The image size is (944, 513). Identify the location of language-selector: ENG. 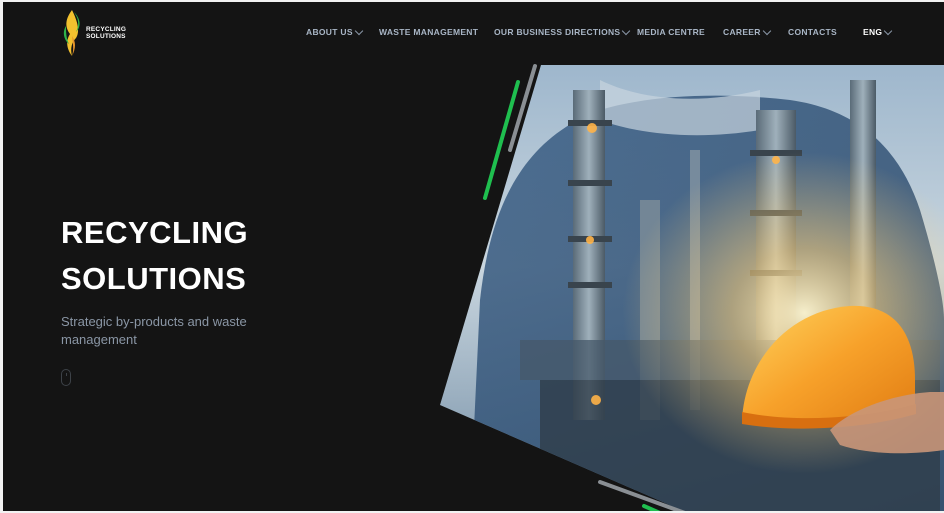
(878, 31).